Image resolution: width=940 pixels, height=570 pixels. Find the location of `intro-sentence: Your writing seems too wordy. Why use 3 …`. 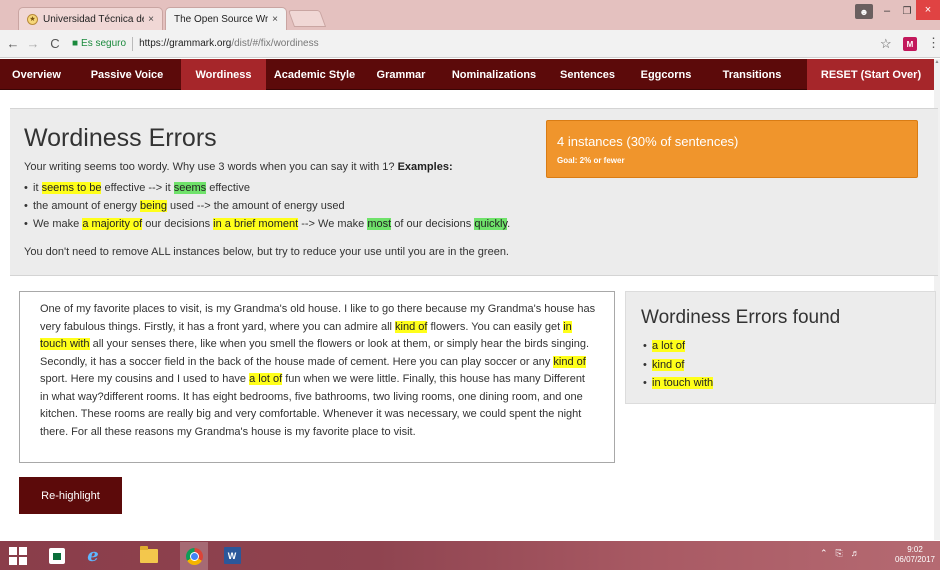

intro-sentence: Your writing seems too wordy. Why use 3 … is located at coordinates (209, 167).